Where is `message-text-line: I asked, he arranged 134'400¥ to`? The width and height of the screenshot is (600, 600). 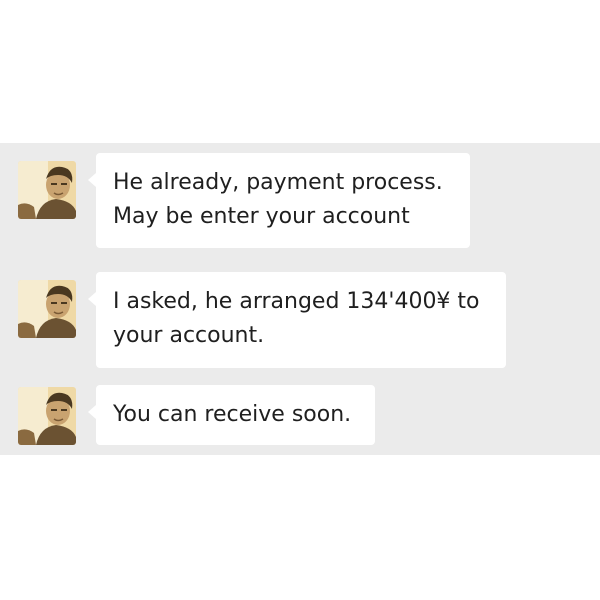
message-text-line: I asked, he arranged 134'400¥ to is located at coordinates (296, 301).